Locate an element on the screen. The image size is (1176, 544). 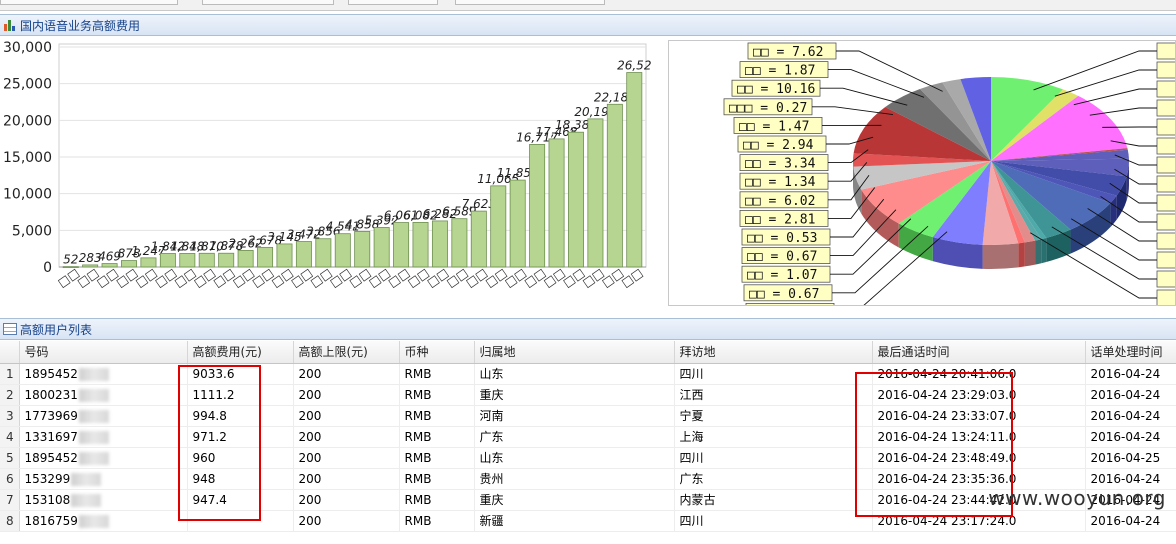
row-number: 1 is located at coordinates (9, 373).